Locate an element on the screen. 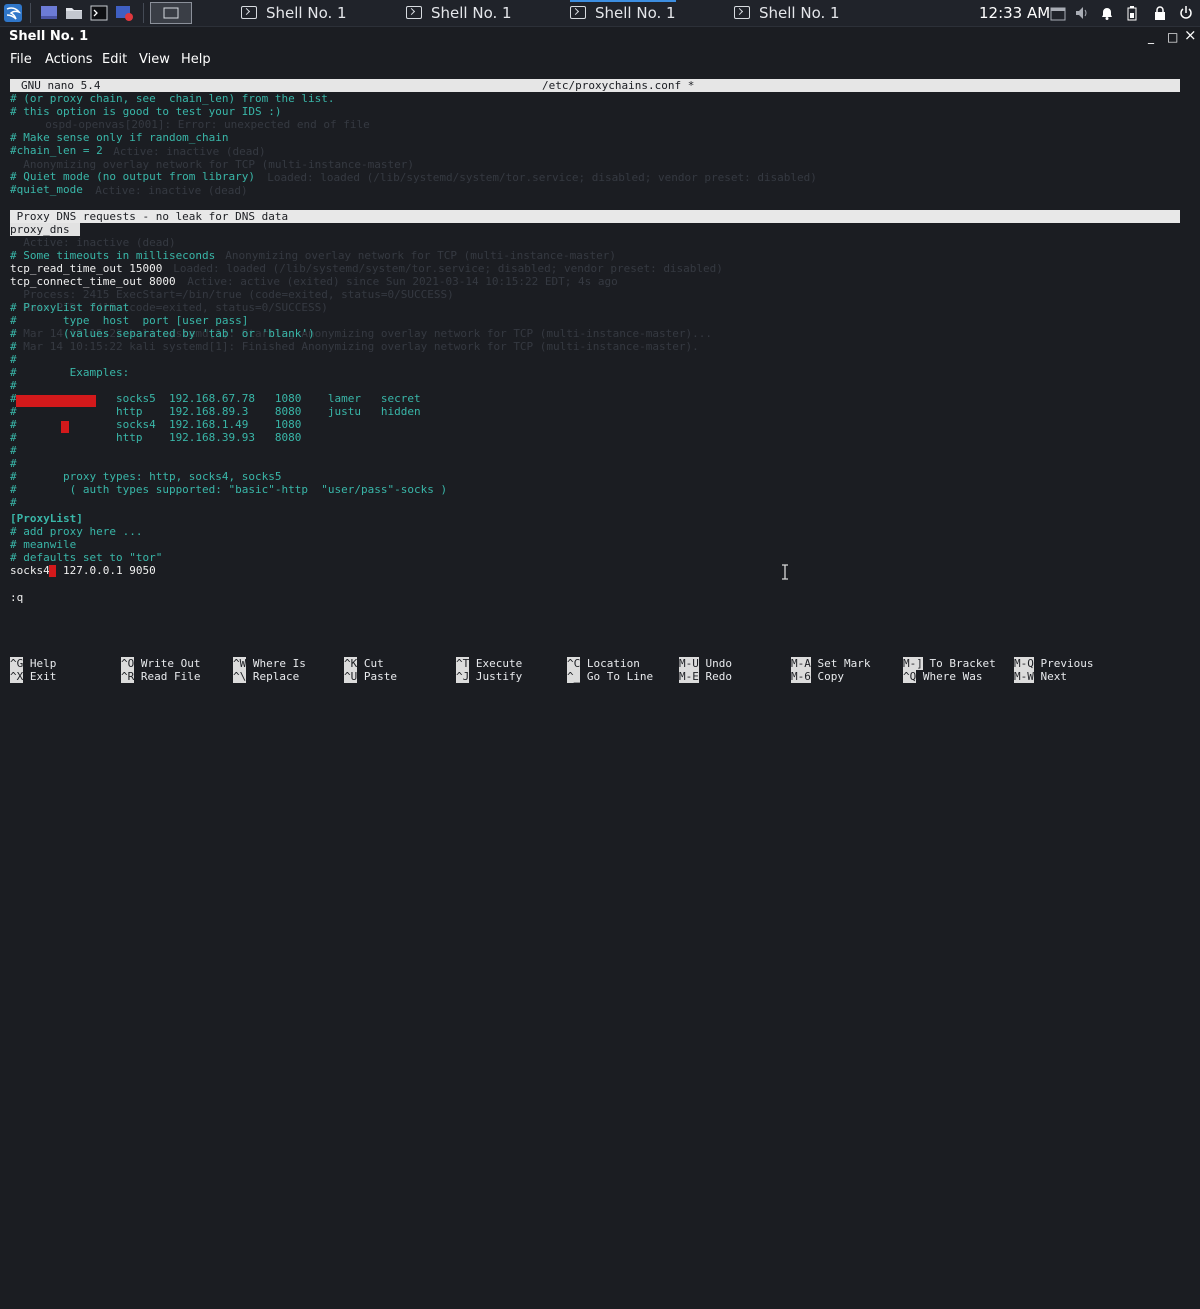 The width and height of the screenshot is (1200, 1309). shortcut-execute: ^T Execute is located at coordinates (489, 663).